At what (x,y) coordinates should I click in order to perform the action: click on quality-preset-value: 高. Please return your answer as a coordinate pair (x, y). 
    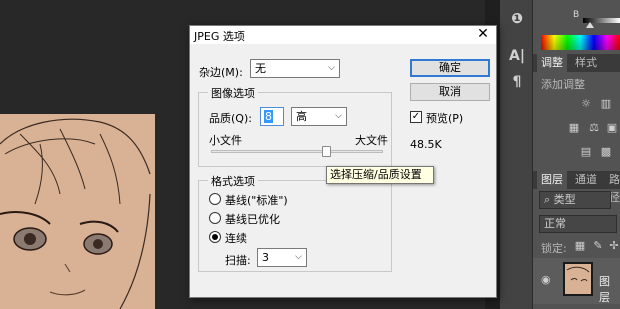
    Looking at the image, I should click on (301, 116).